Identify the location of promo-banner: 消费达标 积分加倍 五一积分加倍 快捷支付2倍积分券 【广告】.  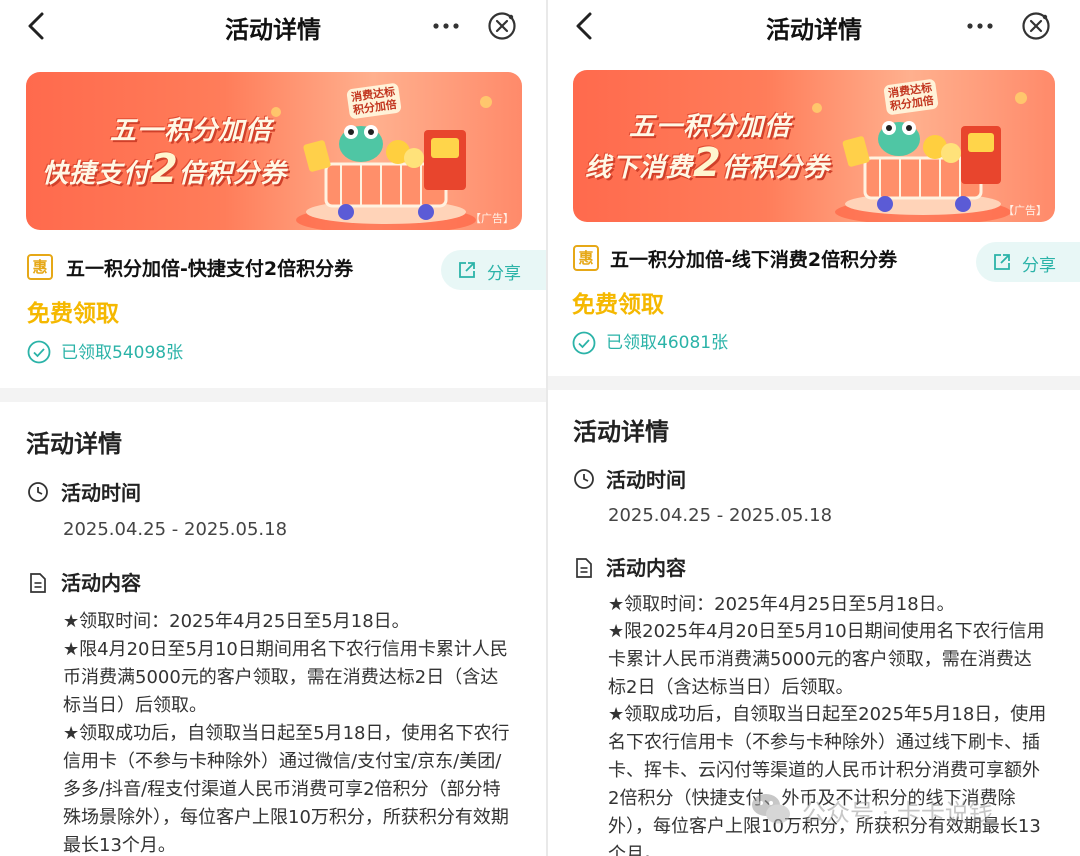
(274, 151).